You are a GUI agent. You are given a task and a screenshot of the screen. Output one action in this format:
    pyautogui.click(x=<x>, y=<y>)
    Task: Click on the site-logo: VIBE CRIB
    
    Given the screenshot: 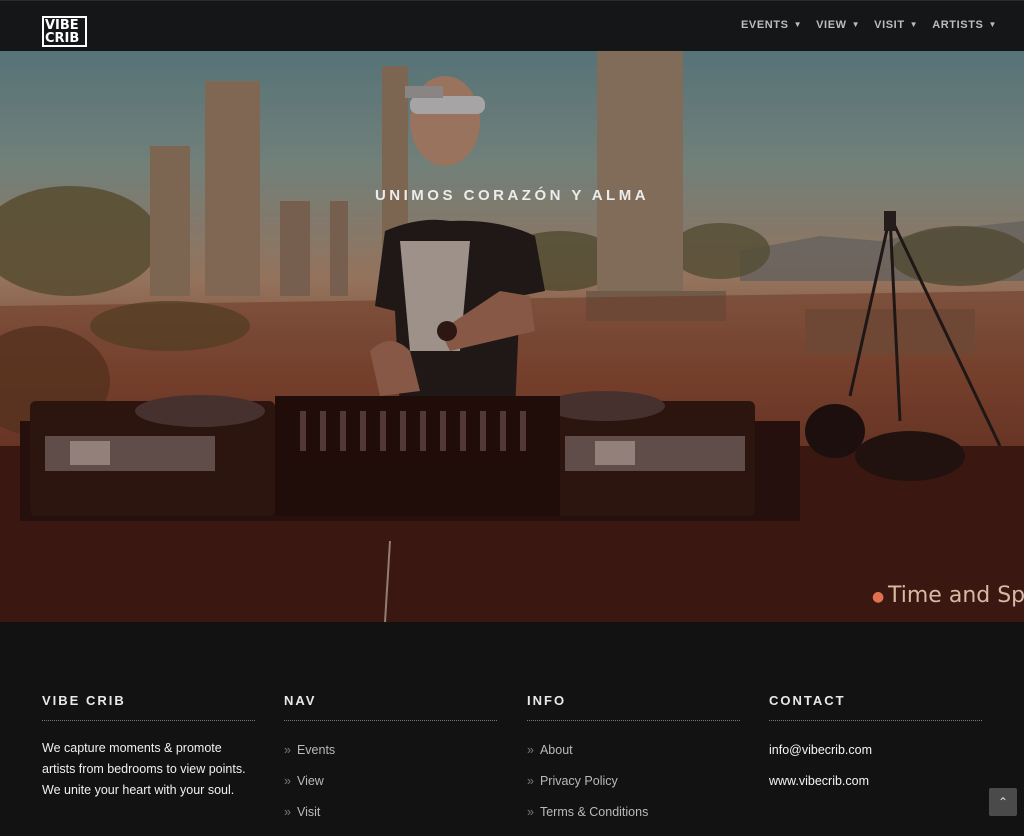 What is the action you would take?
    pyautogui.click(x=64, y=31)
    